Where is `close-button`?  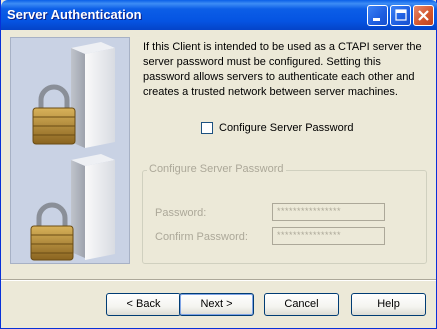
close-button is located at coordinates (423, 15).